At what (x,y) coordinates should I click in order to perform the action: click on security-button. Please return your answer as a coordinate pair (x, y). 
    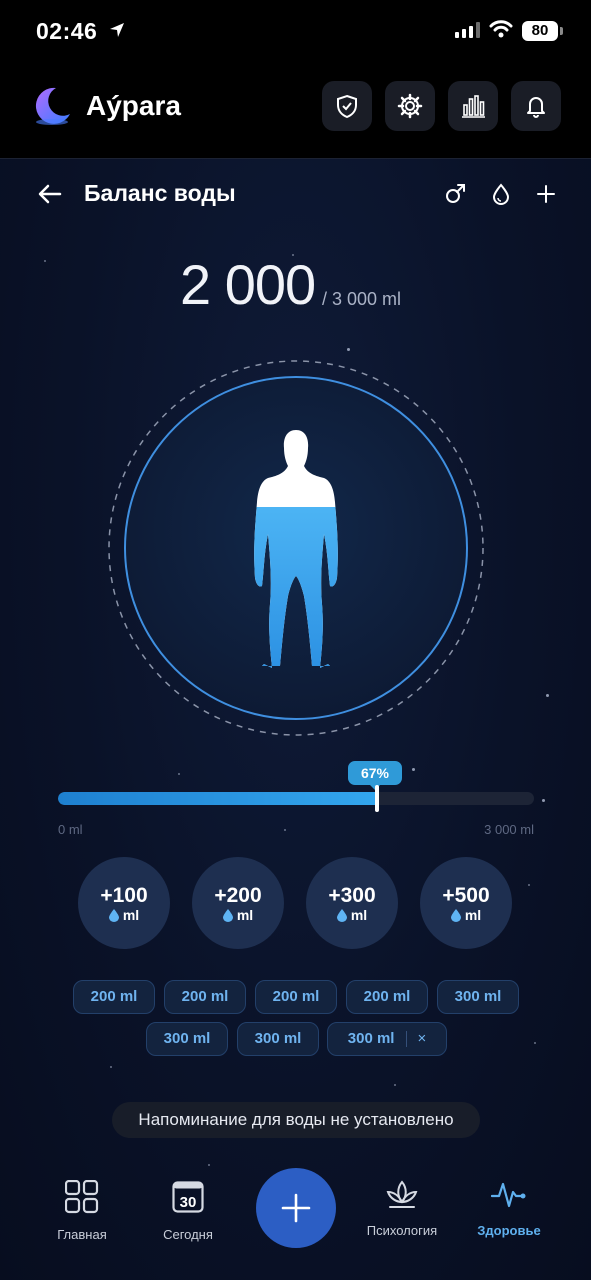
    Looking at the image, I should click on (347, 106).